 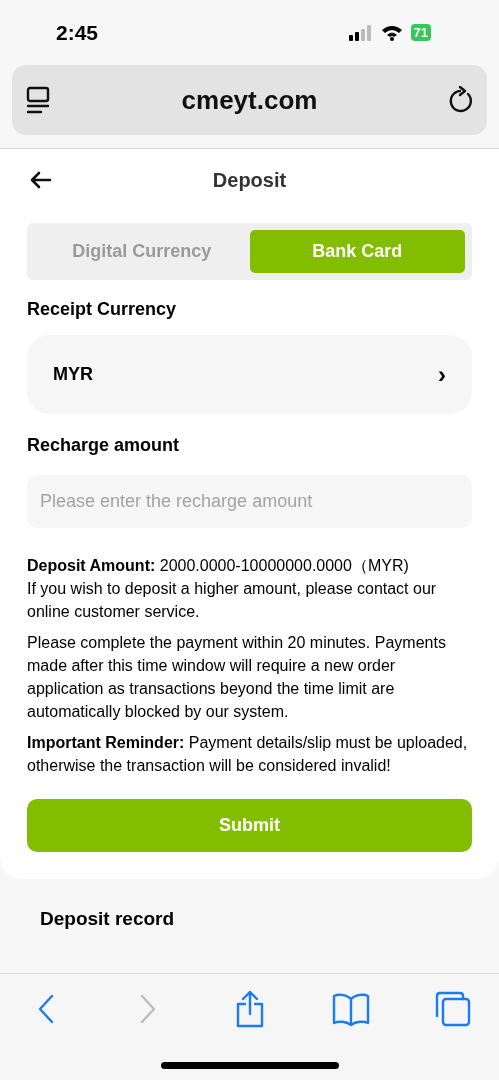 What do you see at coordinates (104, 445) in the screenshot?
I see `field-label: Recharge amount` at bounding box center [104, 445].